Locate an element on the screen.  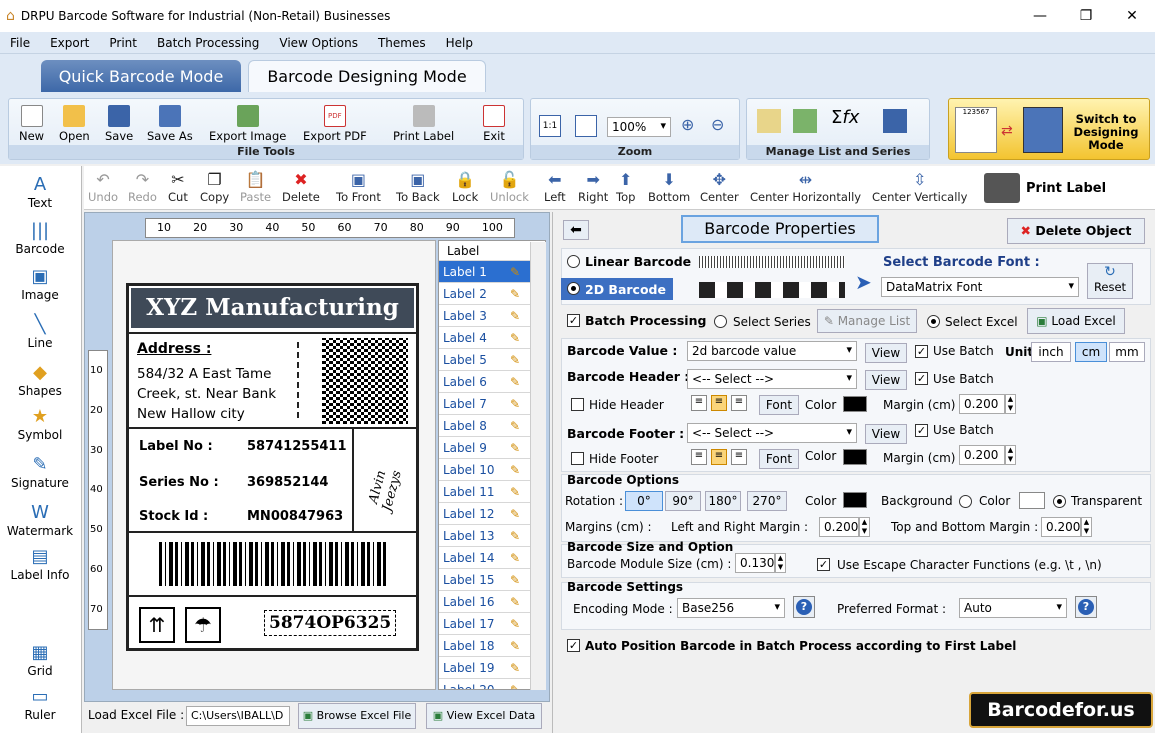
keep-dry-umbrella-icon: ☂ is located at coordinates (203, 625).